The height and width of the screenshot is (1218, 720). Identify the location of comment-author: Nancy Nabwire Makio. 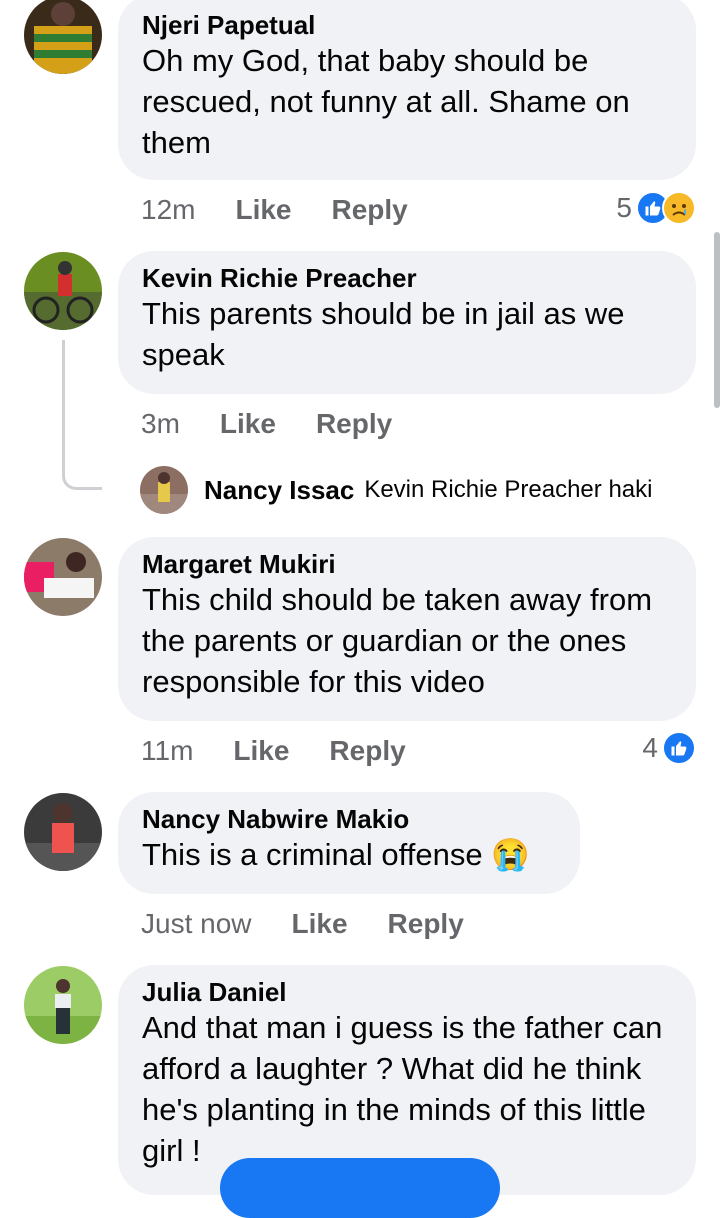
(349, 819).